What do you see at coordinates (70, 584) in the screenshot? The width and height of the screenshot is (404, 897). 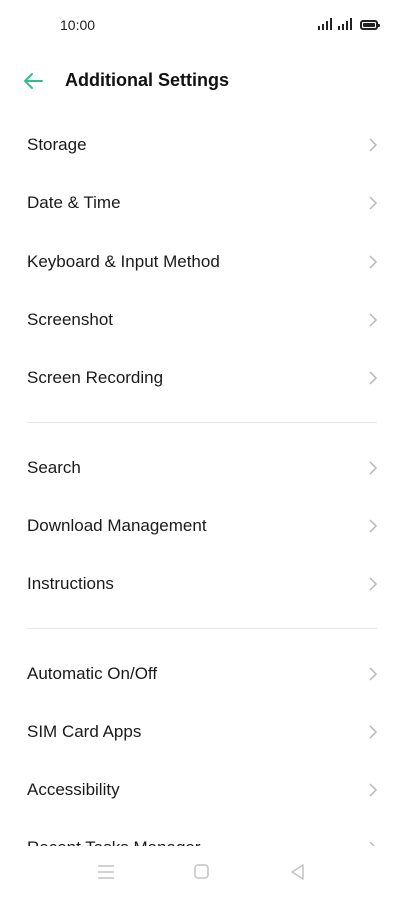 I see `list-item-label: Instructions` at bounding box center [70, 584].